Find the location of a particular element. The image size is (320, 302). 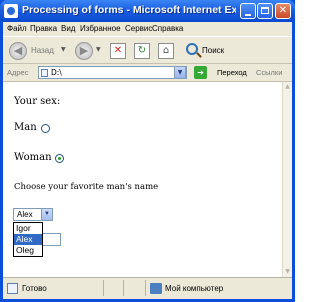

toolbar: ◀ Назад ▼ ▶ ▼ ✕ ↻ ⌂ Поиск is located at coordinates (147, 50).